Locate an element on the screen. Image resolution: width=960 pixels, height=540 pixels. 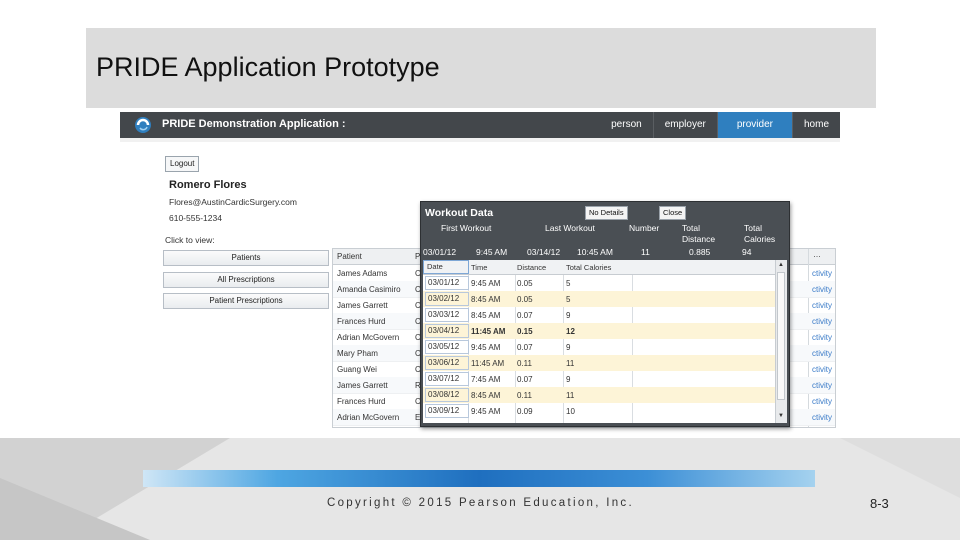
summary-first-date: 03/01/12 is located at coordinates (440, 252).